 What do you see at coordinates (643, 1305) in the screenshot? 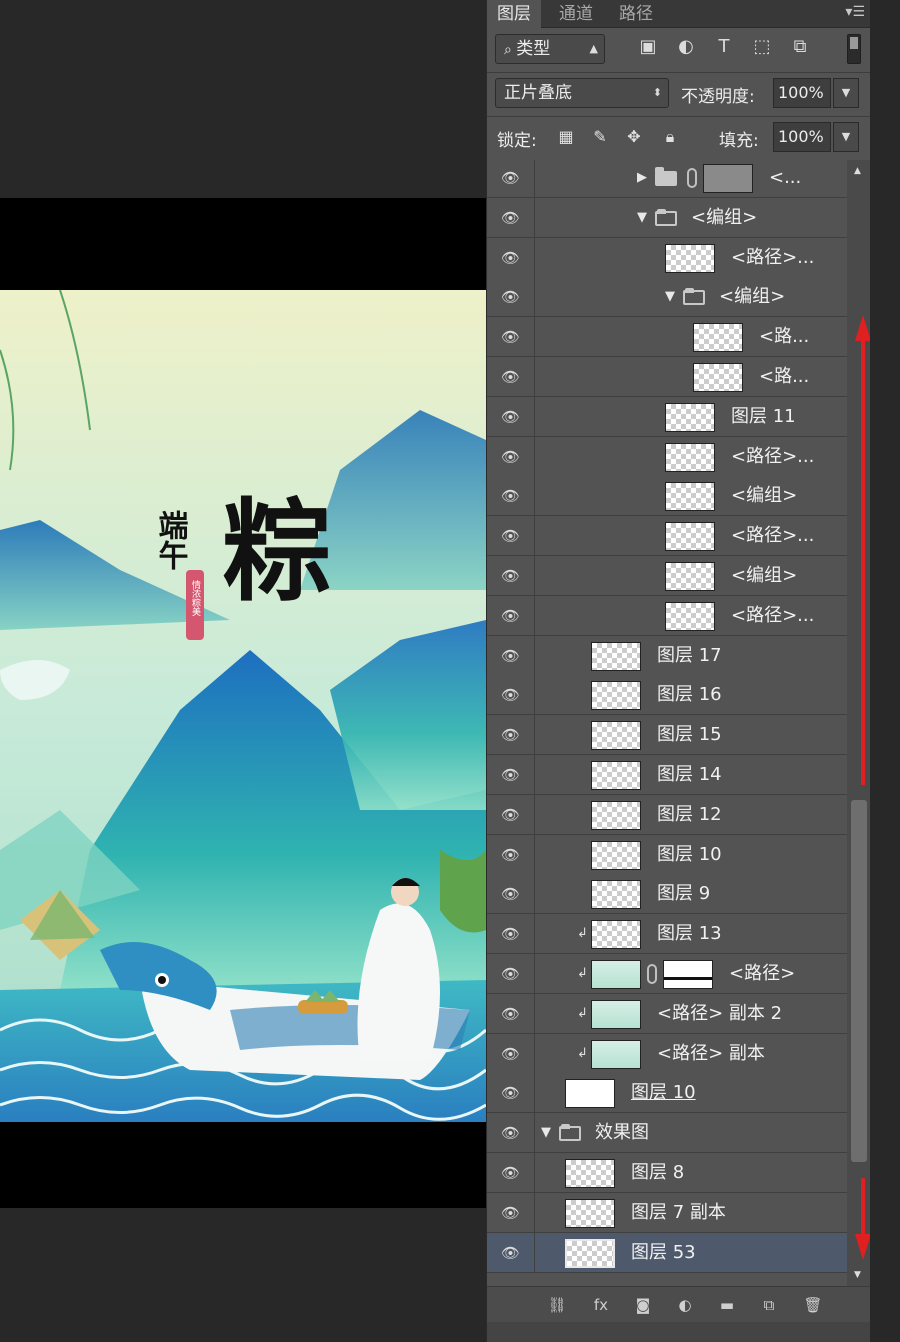
I see `add-mask-icon: ◙` at bounding box center [643, 1305].